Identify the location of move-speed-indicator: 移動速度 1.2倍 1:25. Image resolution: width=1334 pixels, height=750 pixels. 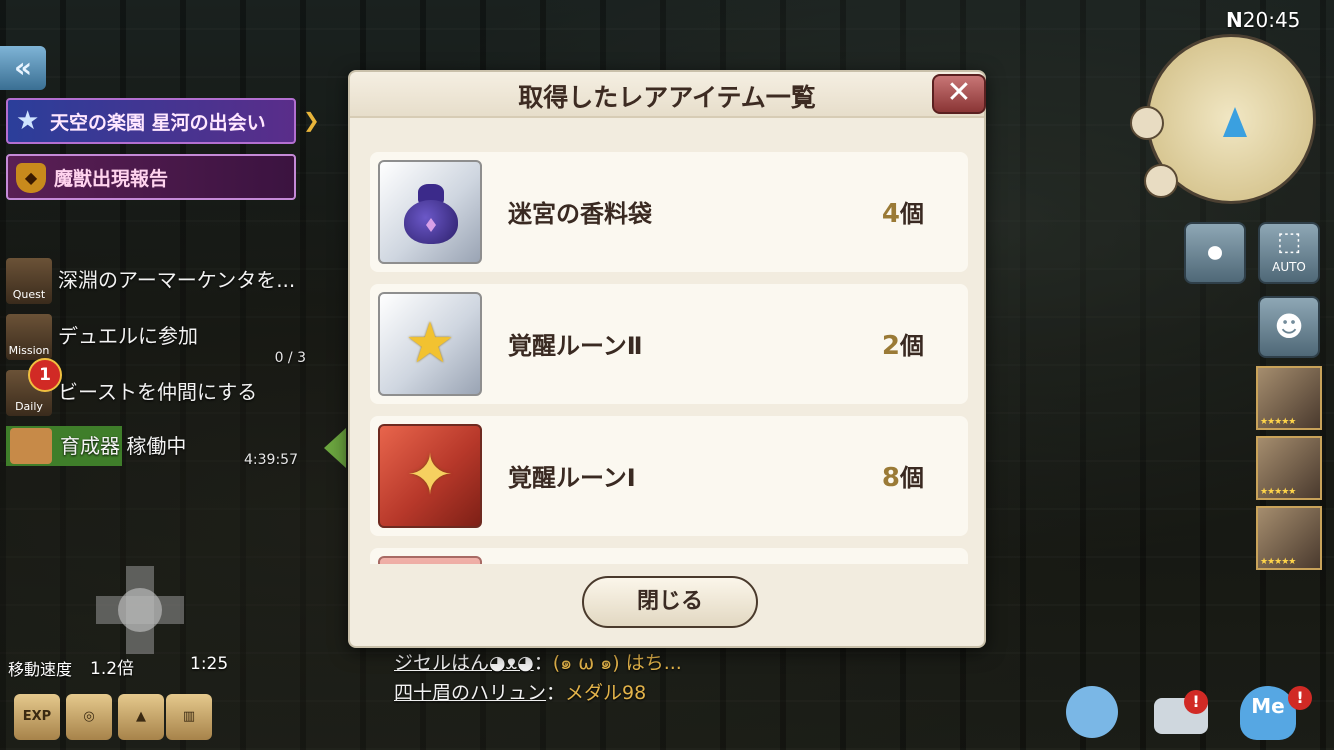
(118, 666).